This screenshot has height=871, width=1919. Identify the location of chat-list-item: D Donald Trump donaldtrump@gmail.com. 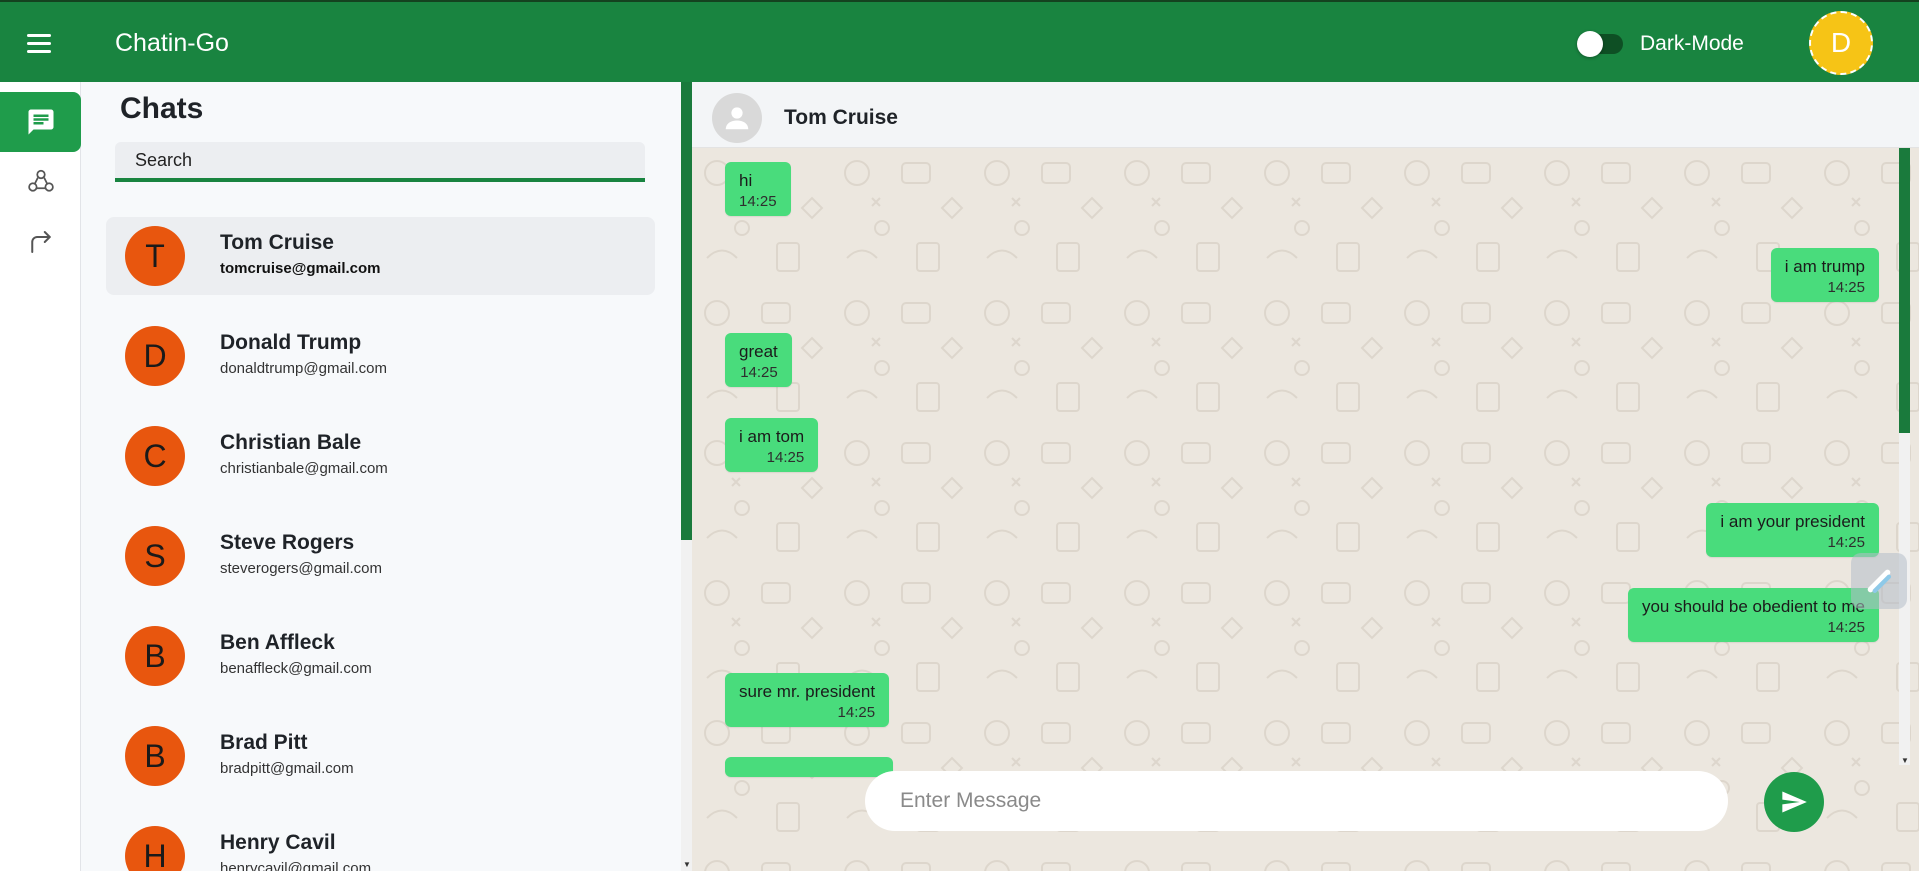
(380, 356).